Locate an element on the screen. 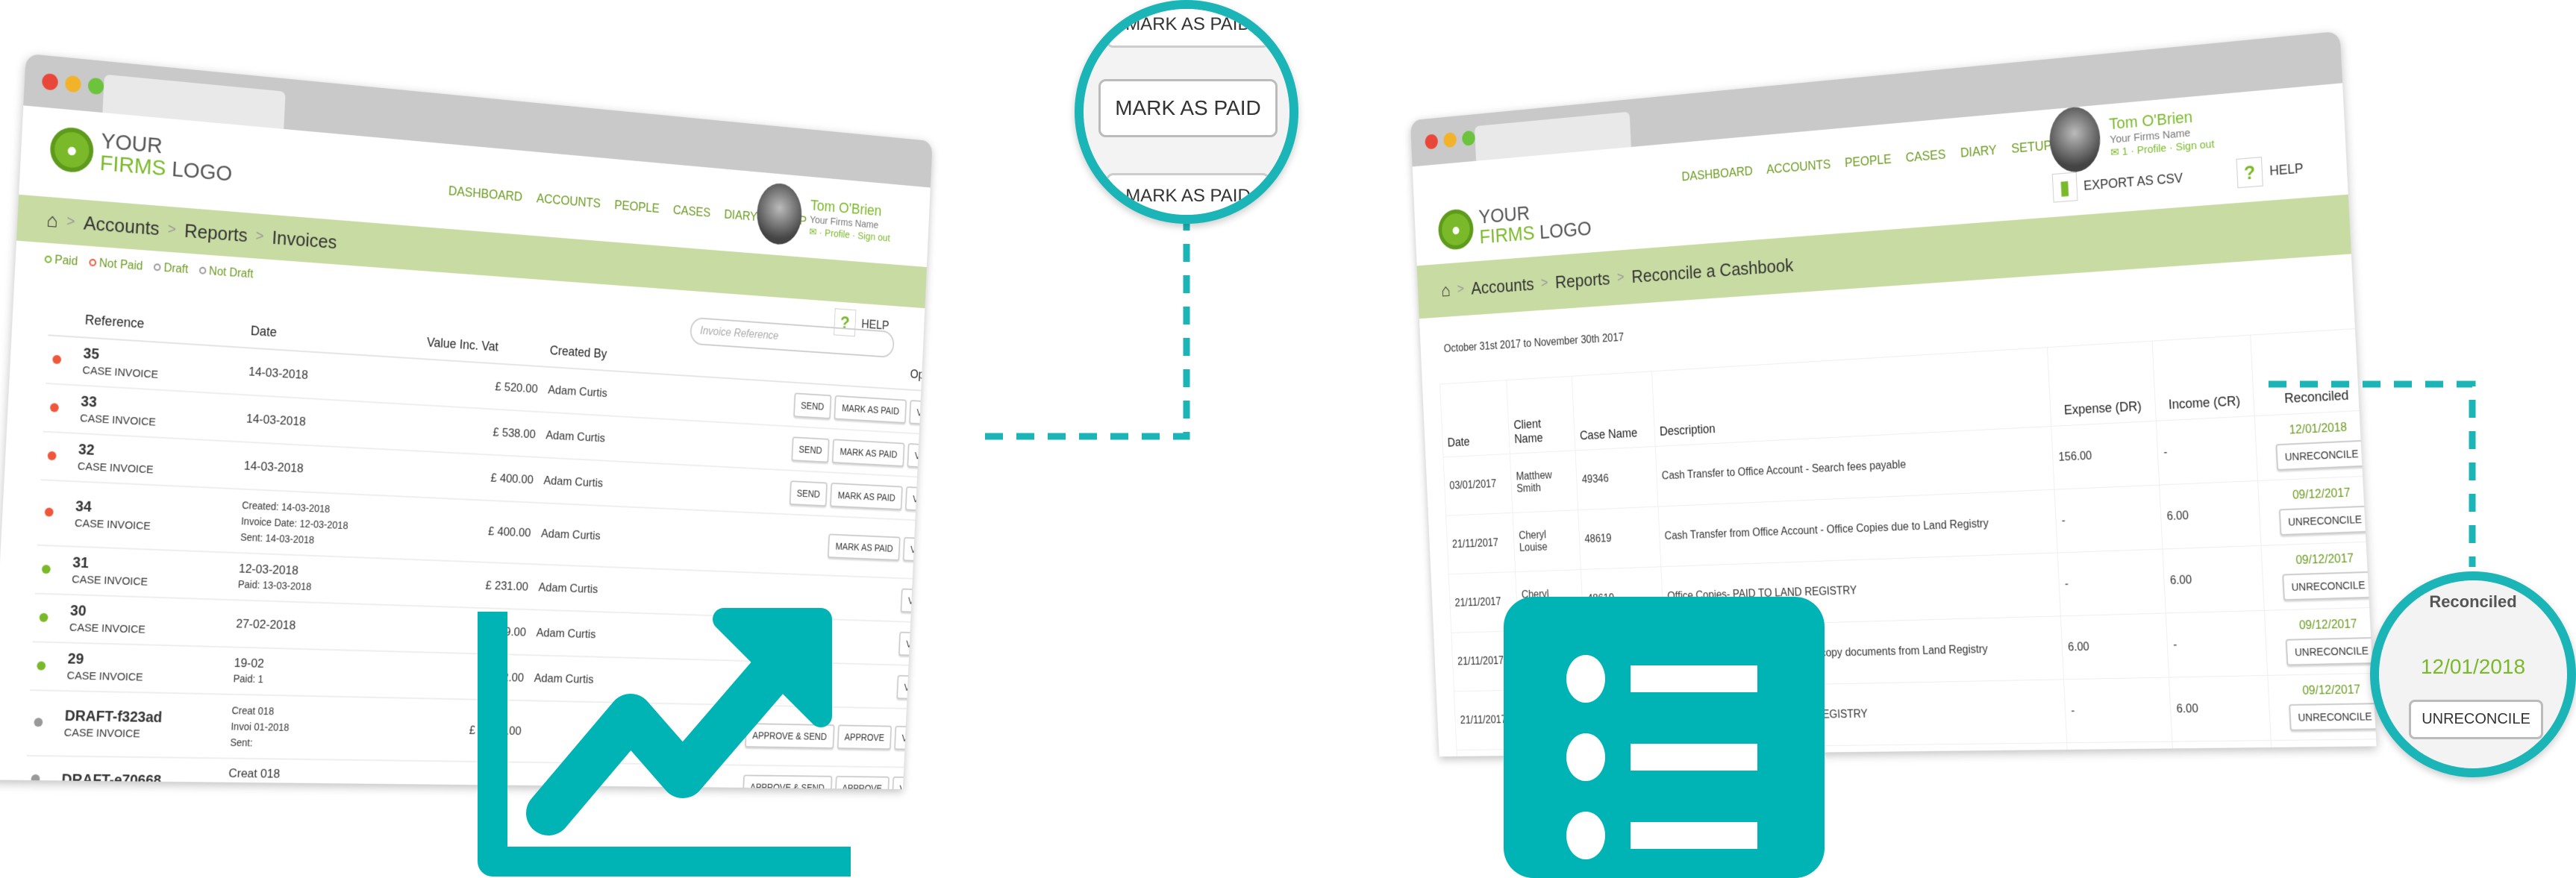  list-document-icon is located at coordinates (1664, 737).